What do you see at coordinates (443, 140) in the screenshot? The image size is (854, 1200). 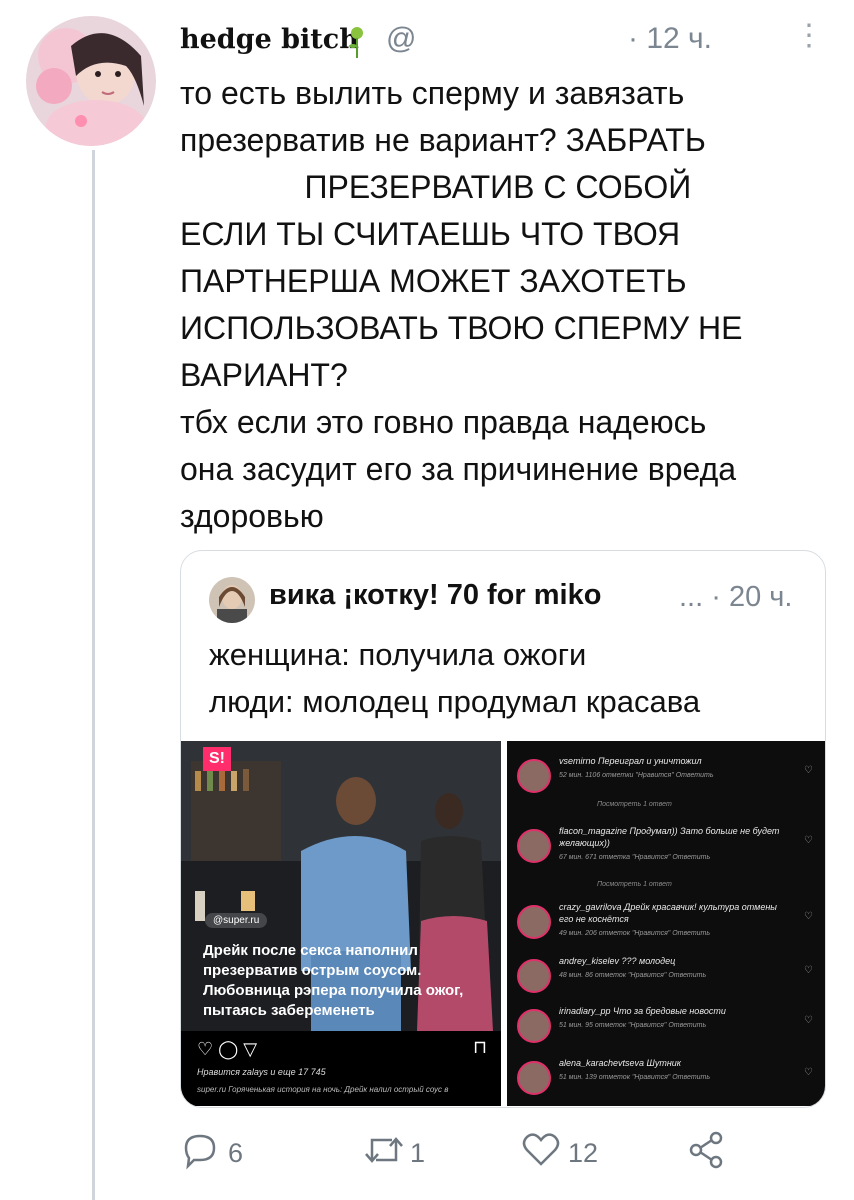 I see `tweet-line: презерватив не вариант? ЗАБРАТЬ` at bounding box center [443, 140].